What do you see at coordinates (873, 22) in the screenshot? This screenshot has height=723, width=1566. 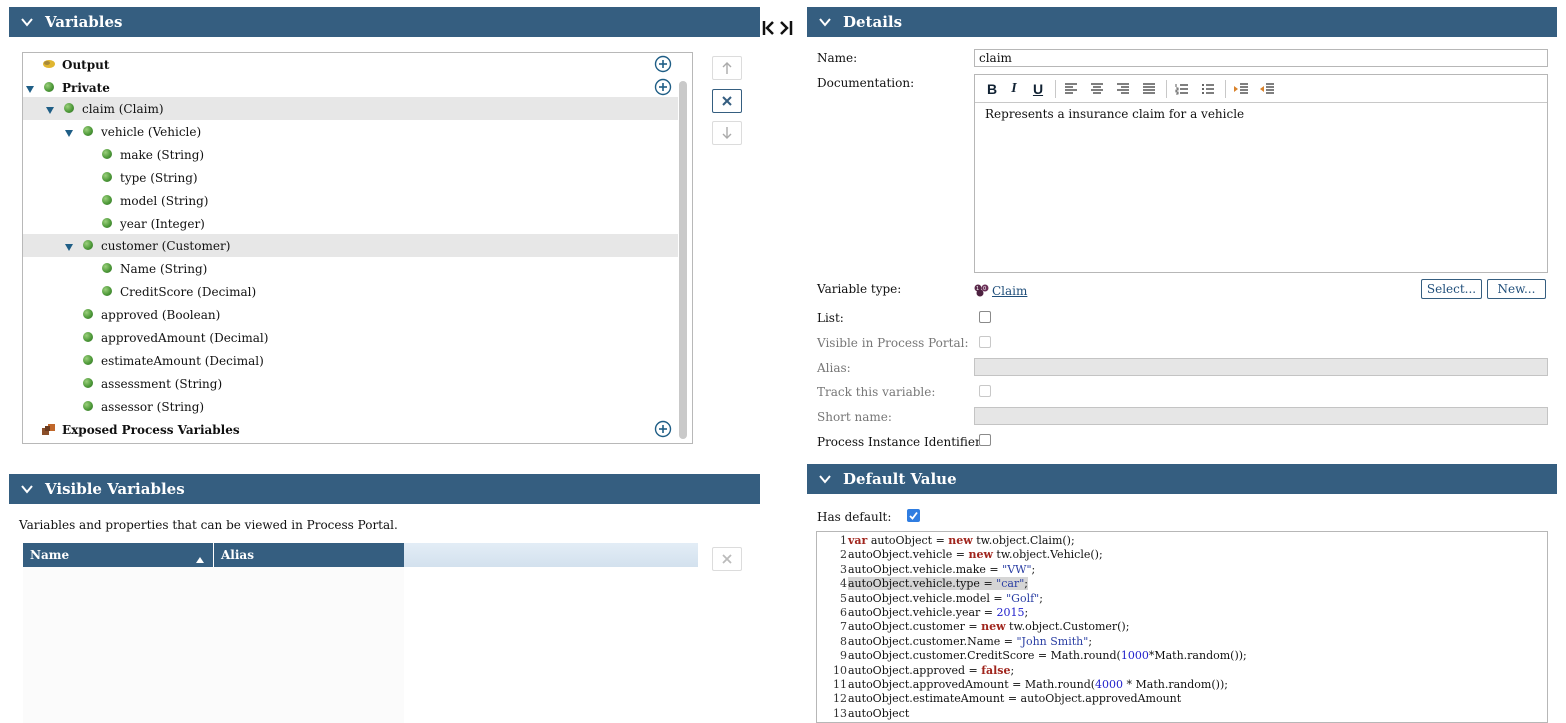 I see `details-title: Details` at bounding box center [873, 22].